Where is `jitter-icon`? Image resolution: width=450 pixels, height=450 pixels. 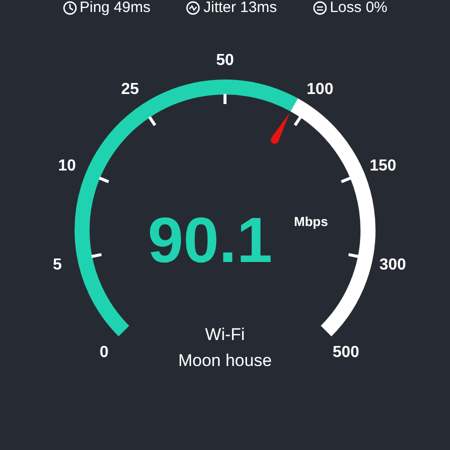 jitter-icon is located at coordinates (193, 8).